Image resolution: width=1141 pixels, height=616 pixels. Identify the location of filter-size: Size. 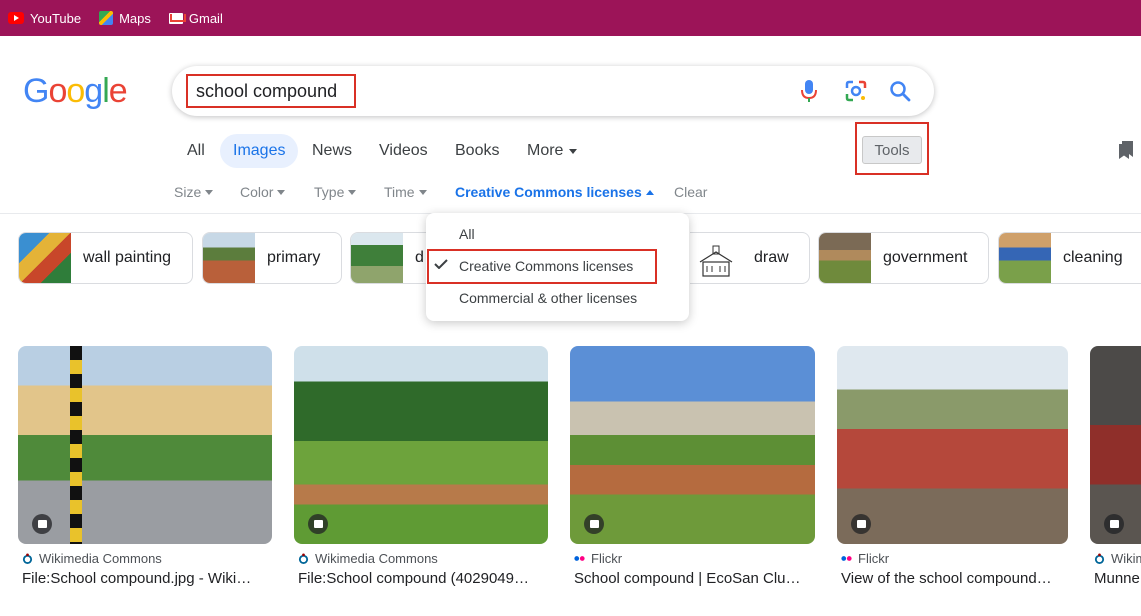
(194, 192).